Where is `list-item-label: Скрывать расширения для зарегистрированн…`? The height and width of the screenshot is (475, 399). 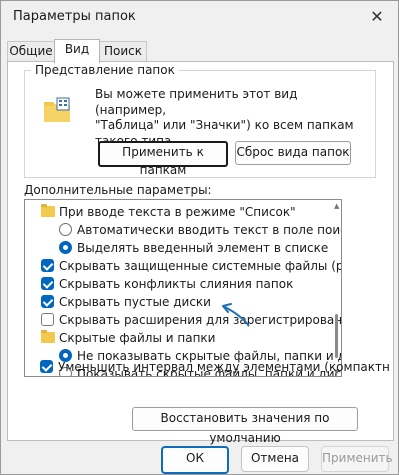
list-item-label: Скрывать расширения для зарегистрированн… is located at coordinates (200, 320).